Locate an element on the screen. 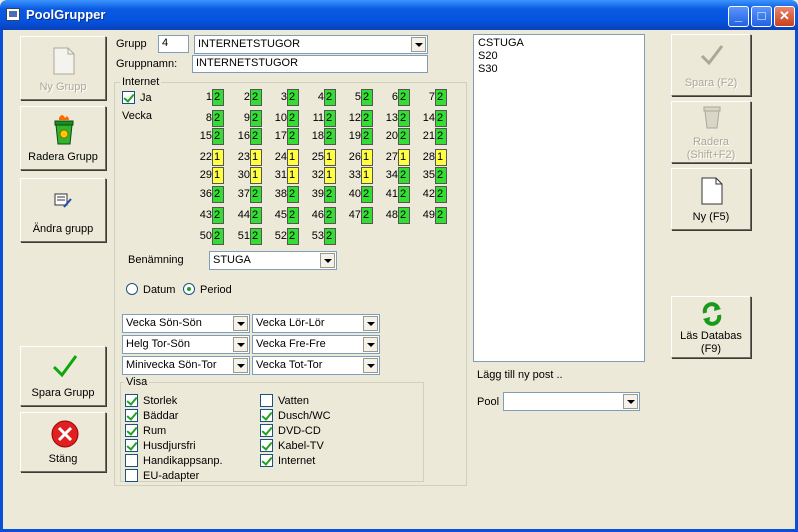 This screenshot has height=532, width=798. week-cell: 39 2 is located at coordinates (317, 194).